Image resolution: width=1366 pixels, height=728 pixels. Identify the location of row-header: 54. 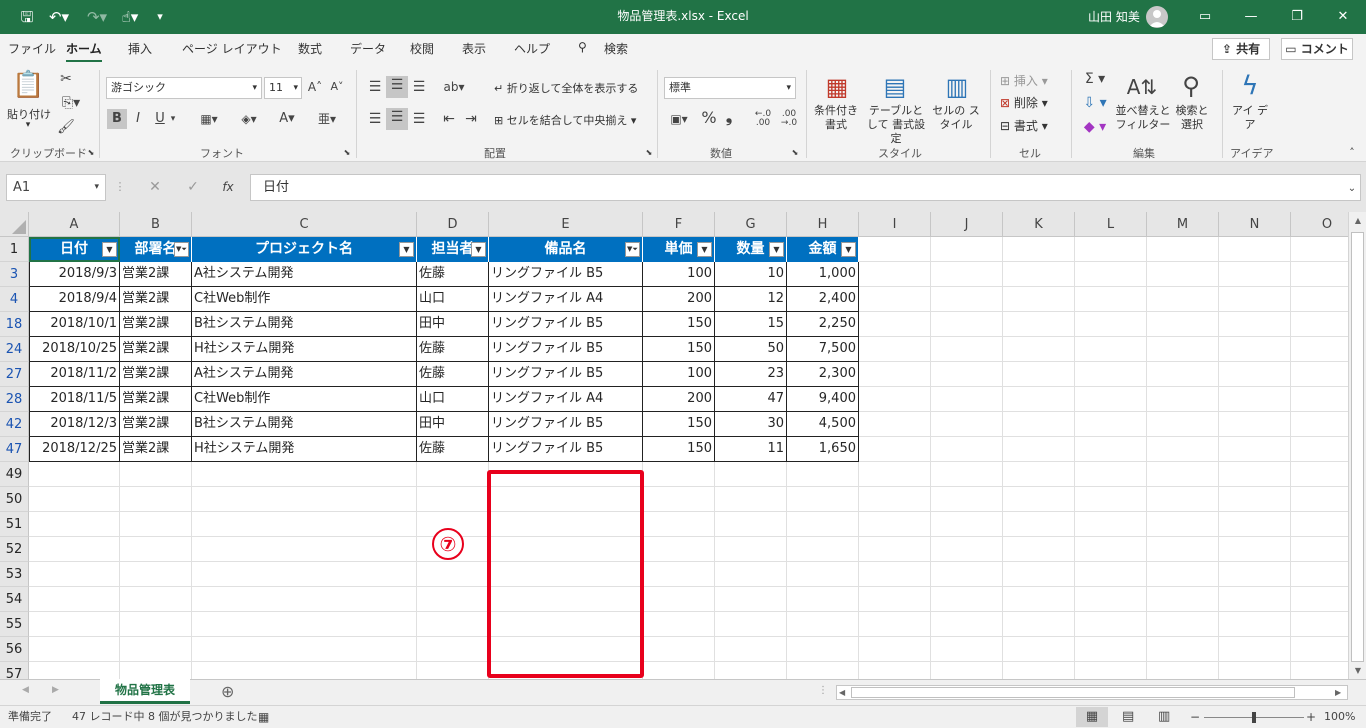
(14, 599).